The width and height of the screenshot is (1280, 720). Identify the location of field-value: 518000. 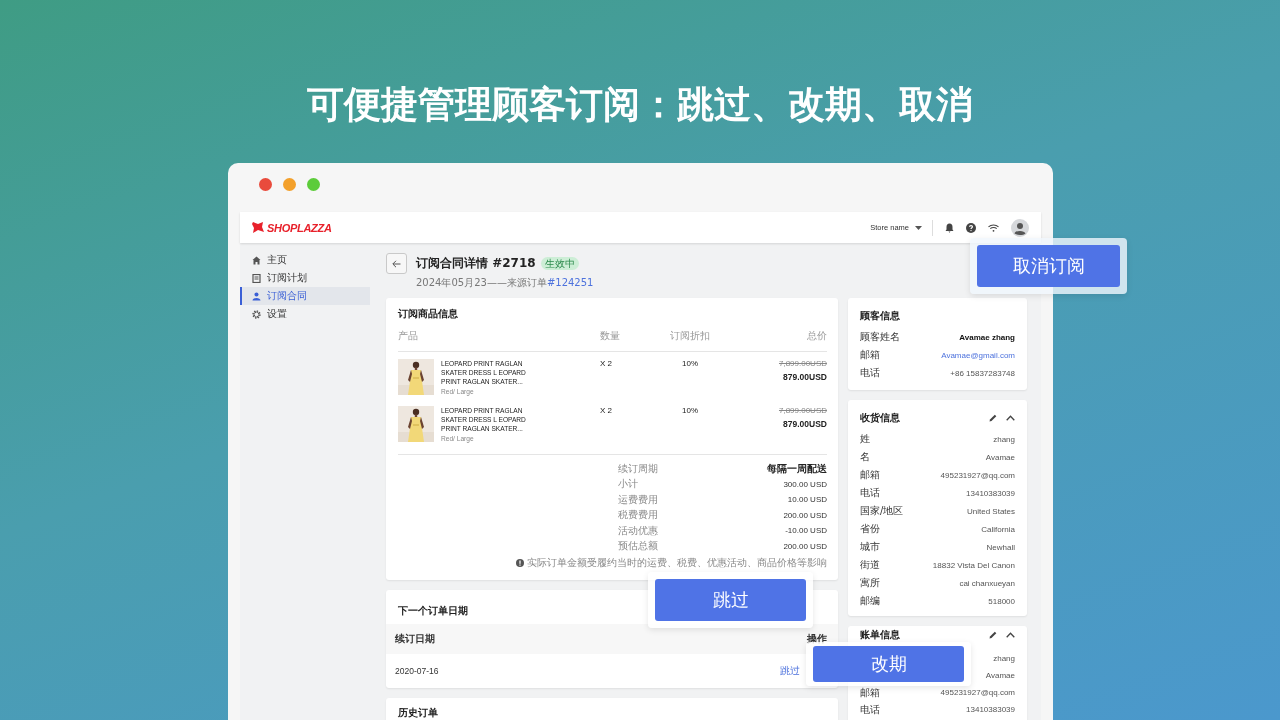
(1001, 601).